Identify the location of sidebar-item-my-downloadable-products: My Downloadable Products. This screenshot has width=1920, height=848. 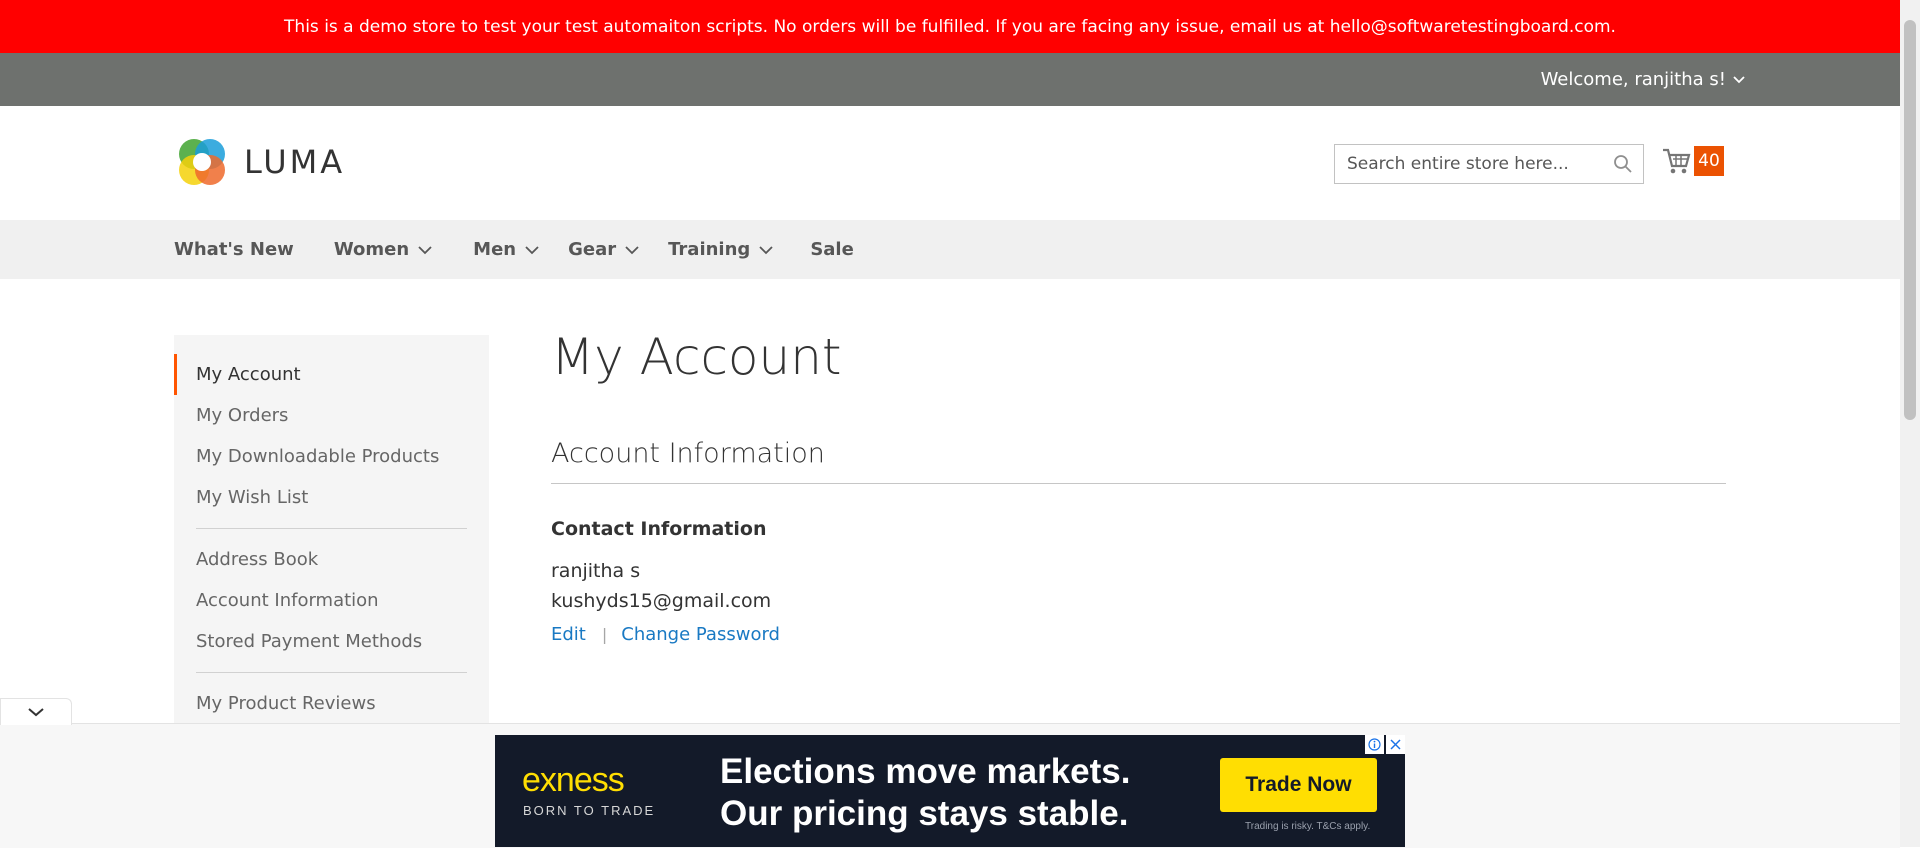
(331, 456).